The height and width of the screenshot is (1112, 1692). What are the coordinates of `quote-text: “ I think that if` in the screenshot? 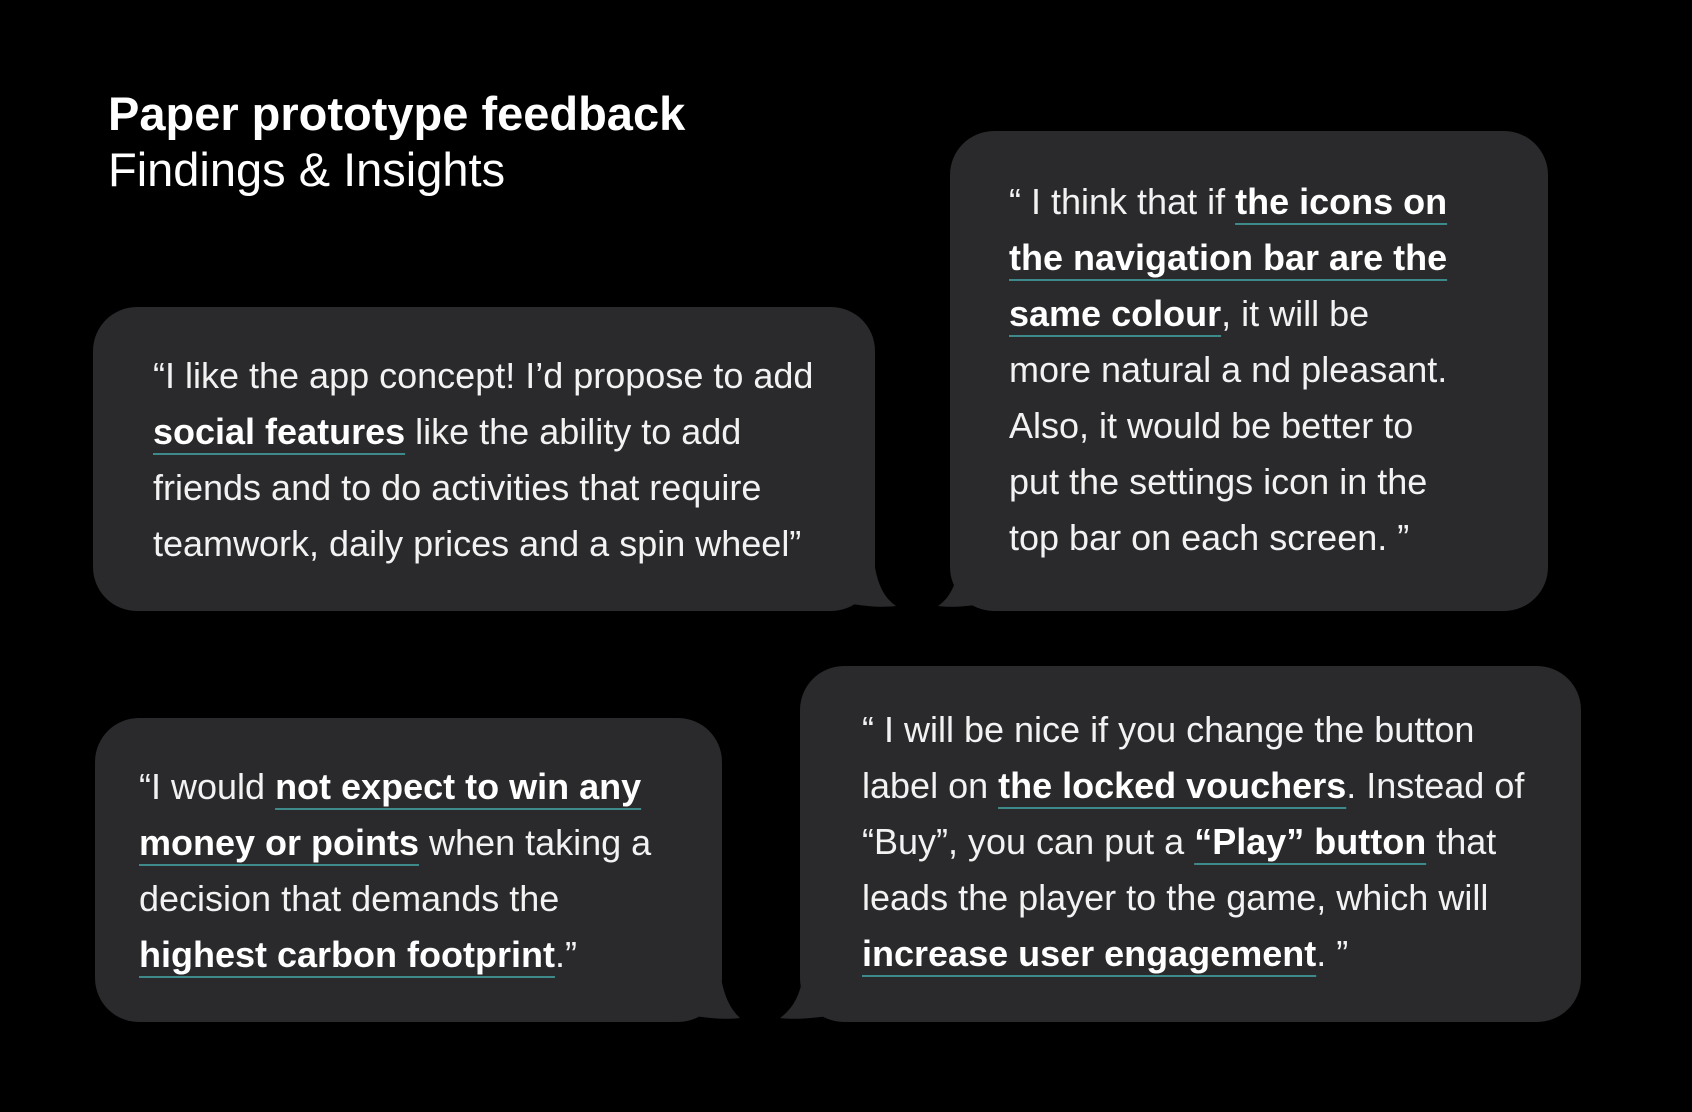 It's located at (1122, 201).